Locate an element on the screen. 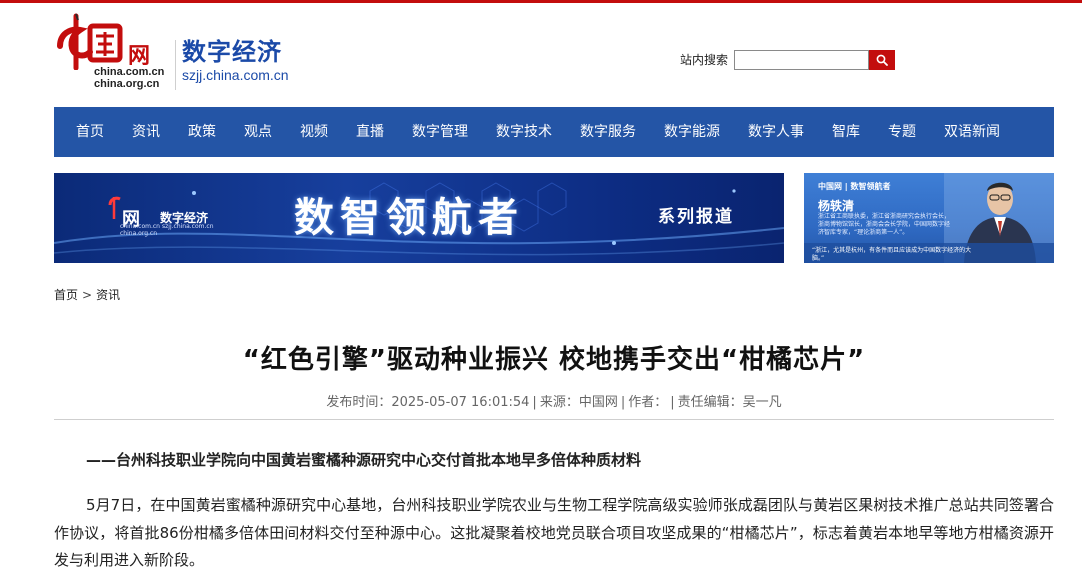  banner-title: 数智领航者 is located at coordinates (409, 218).